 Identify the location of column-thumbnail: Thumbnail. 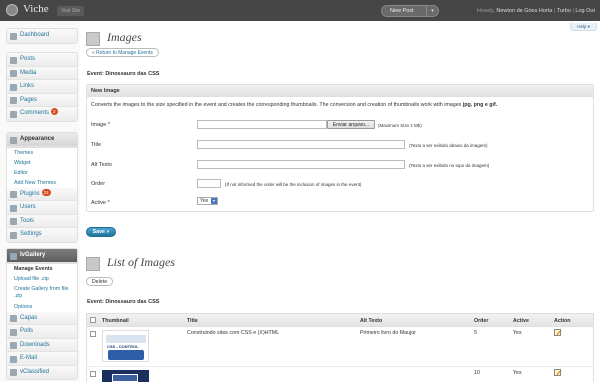
(115, 321).